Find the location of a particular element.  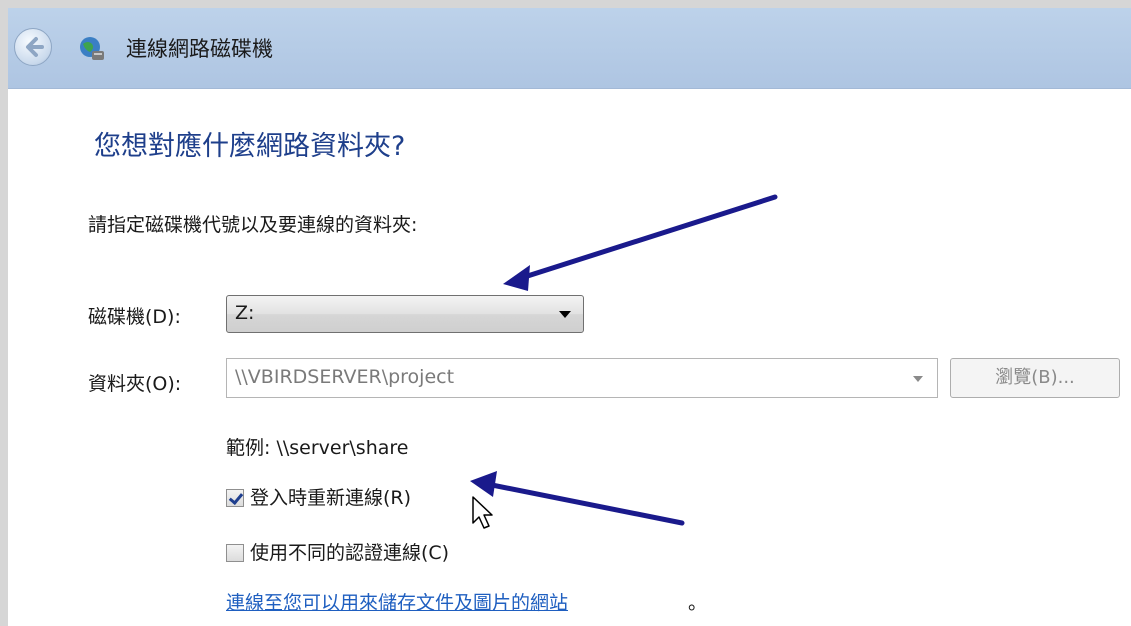

reconnect-checkbox is located at coordinates (235, 498).